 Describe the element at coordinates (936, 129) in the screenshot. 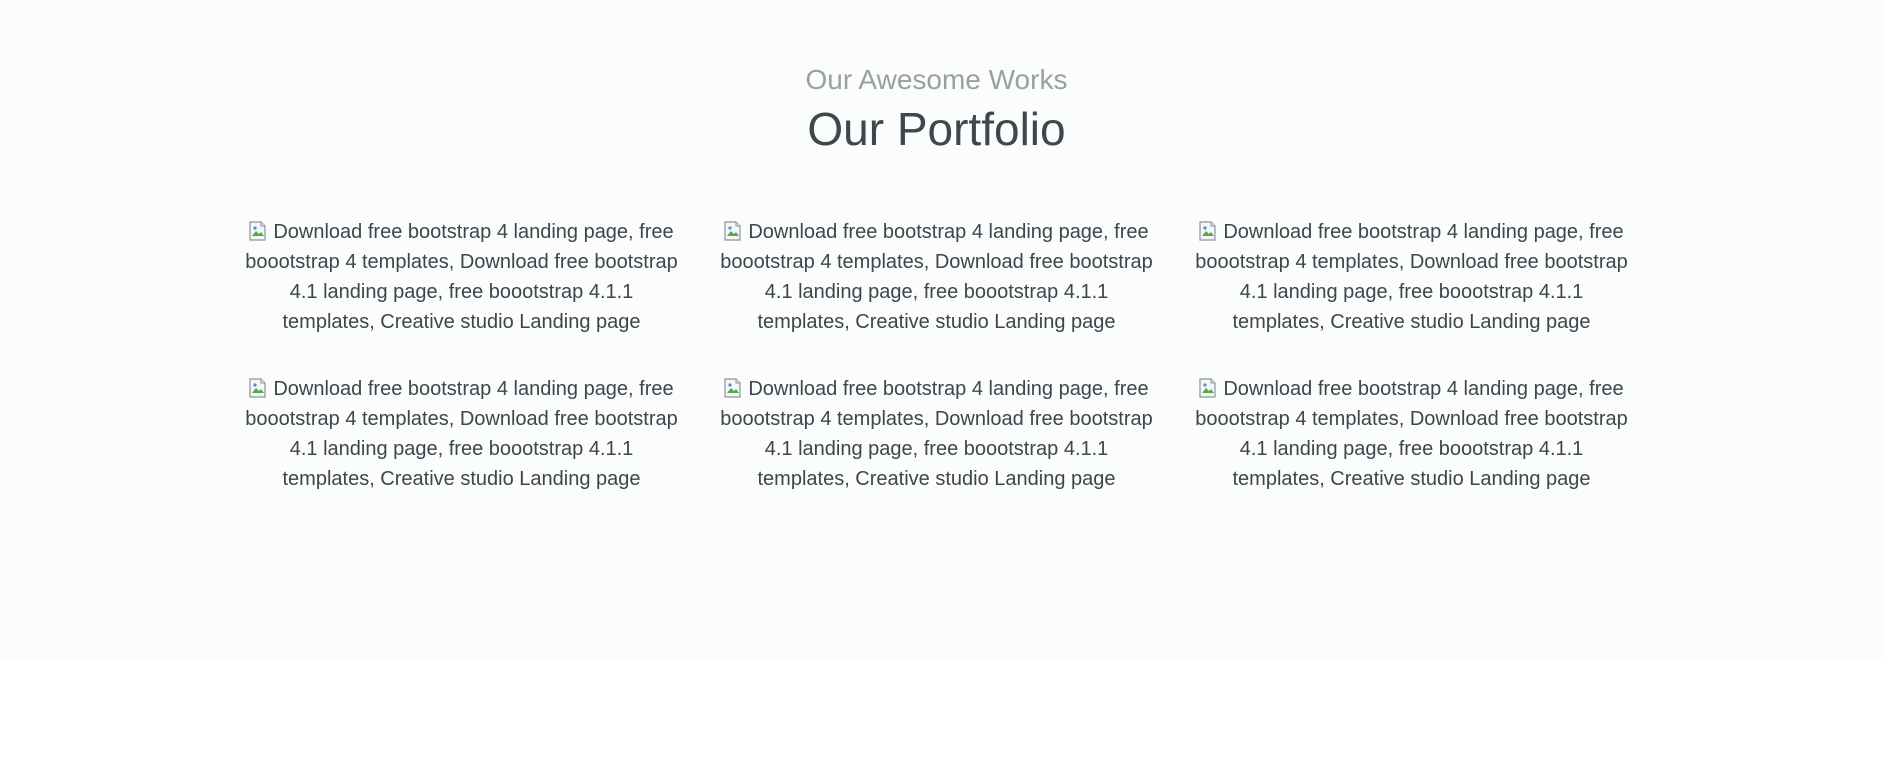

I see `section-title: Our Portfolio` at that location.